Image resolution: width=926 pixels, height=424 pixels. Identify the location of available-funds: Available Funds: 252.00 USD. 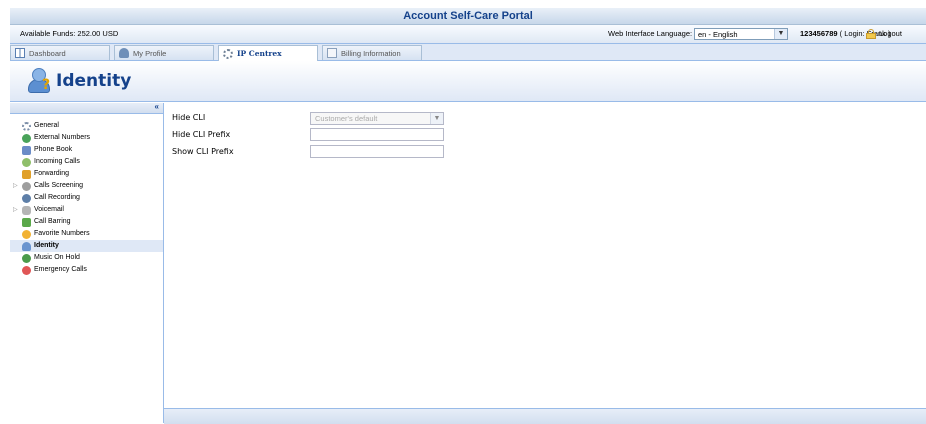
(69, 33).